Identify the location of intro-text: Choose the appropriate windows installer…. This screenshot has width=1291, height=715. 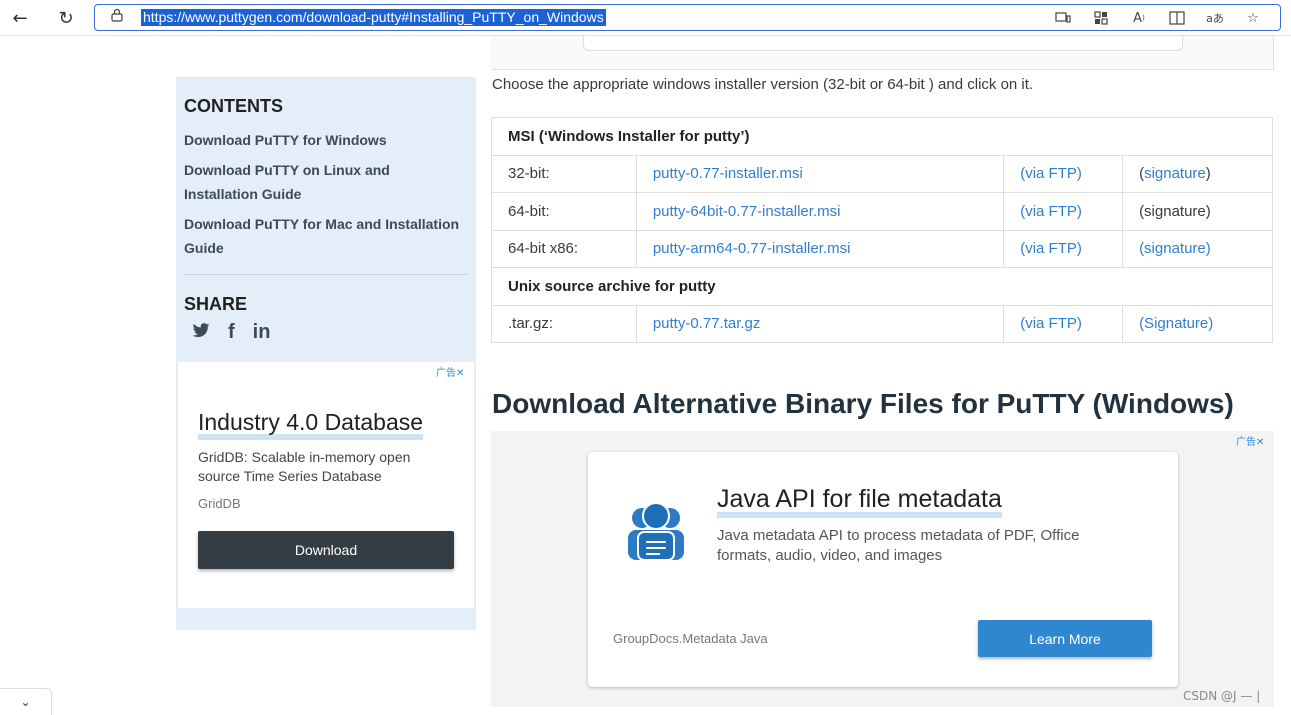
(763, 84).